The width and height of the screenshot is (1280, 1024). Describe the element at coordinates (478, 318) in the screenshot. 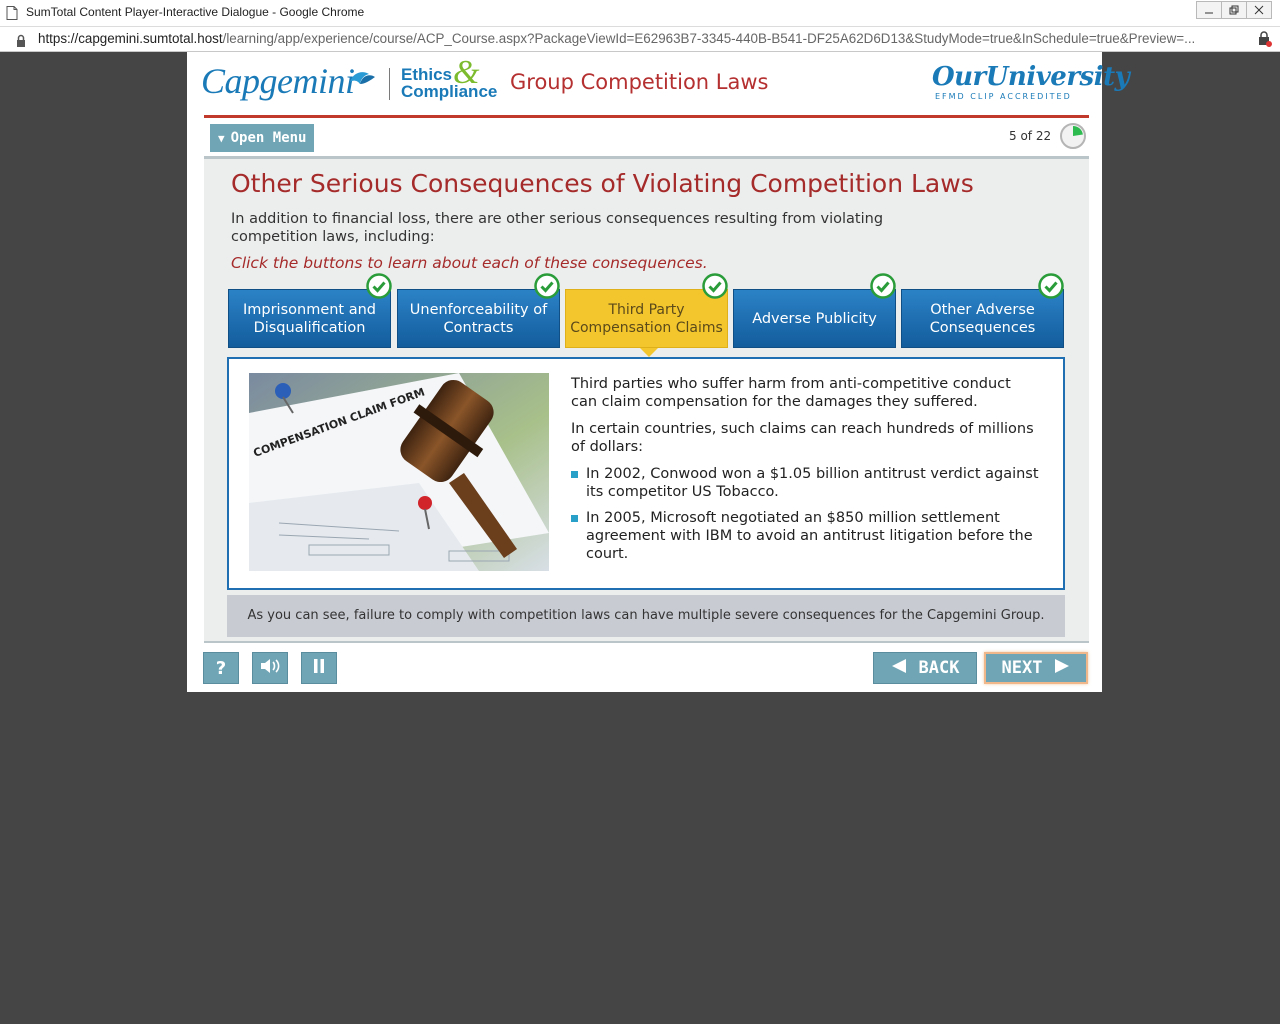

I see `tab-label: Unenforceability of Contracts` at that location.